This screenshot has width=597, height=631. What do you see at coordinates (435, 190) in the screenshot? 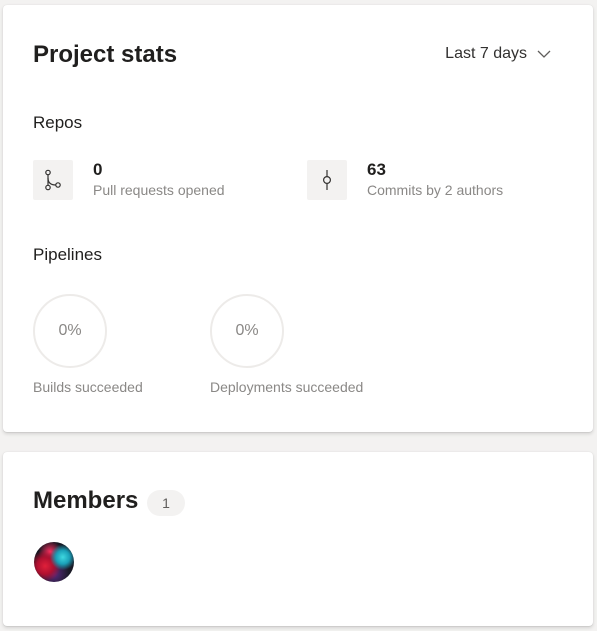
I see `commits-label: Commits by 2 authors` at bounding box center [435, 190].